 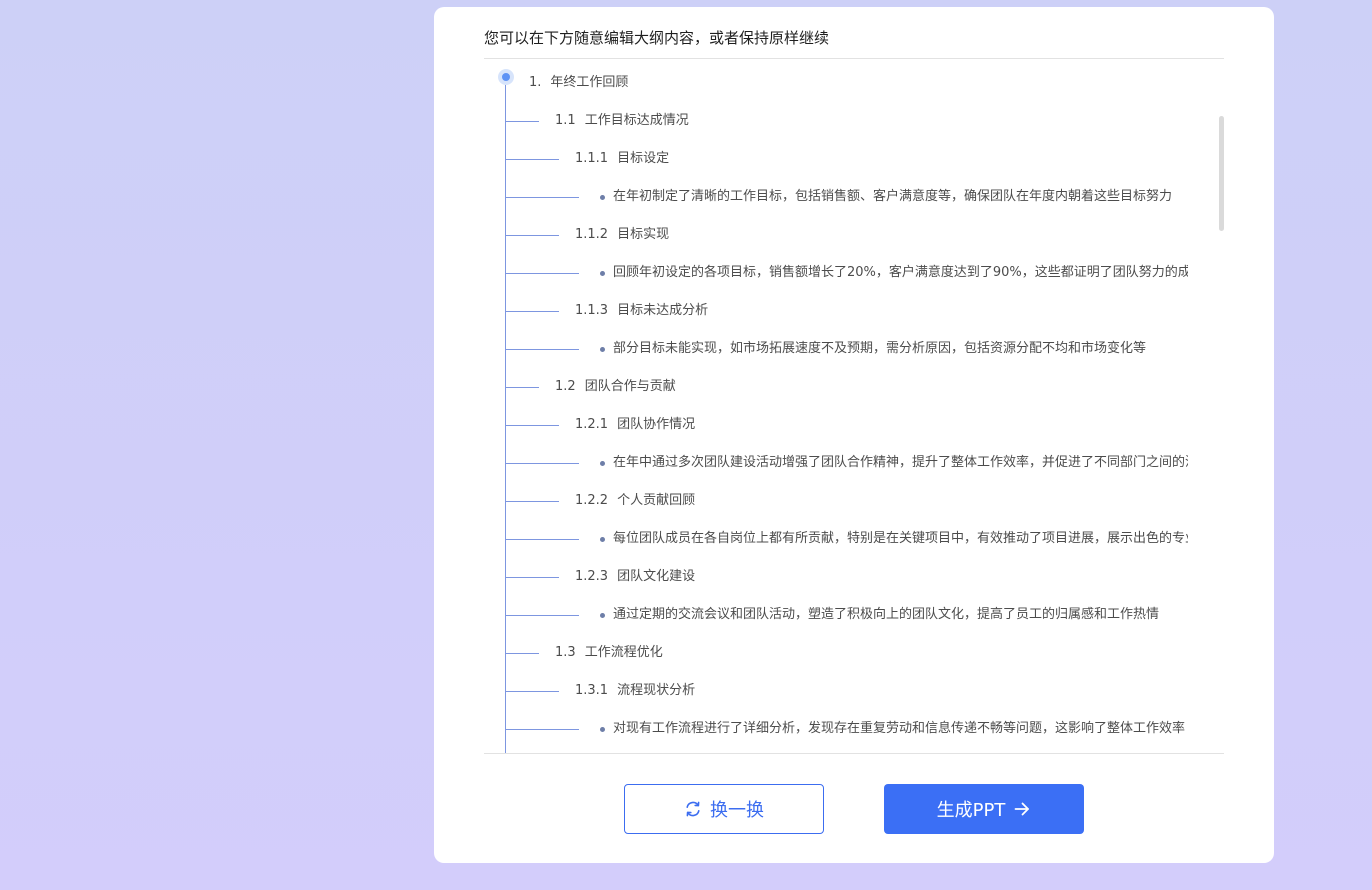 I want to click on outline-section-node: 1.2 团队合作与贡献, so click(x=615, y=387).